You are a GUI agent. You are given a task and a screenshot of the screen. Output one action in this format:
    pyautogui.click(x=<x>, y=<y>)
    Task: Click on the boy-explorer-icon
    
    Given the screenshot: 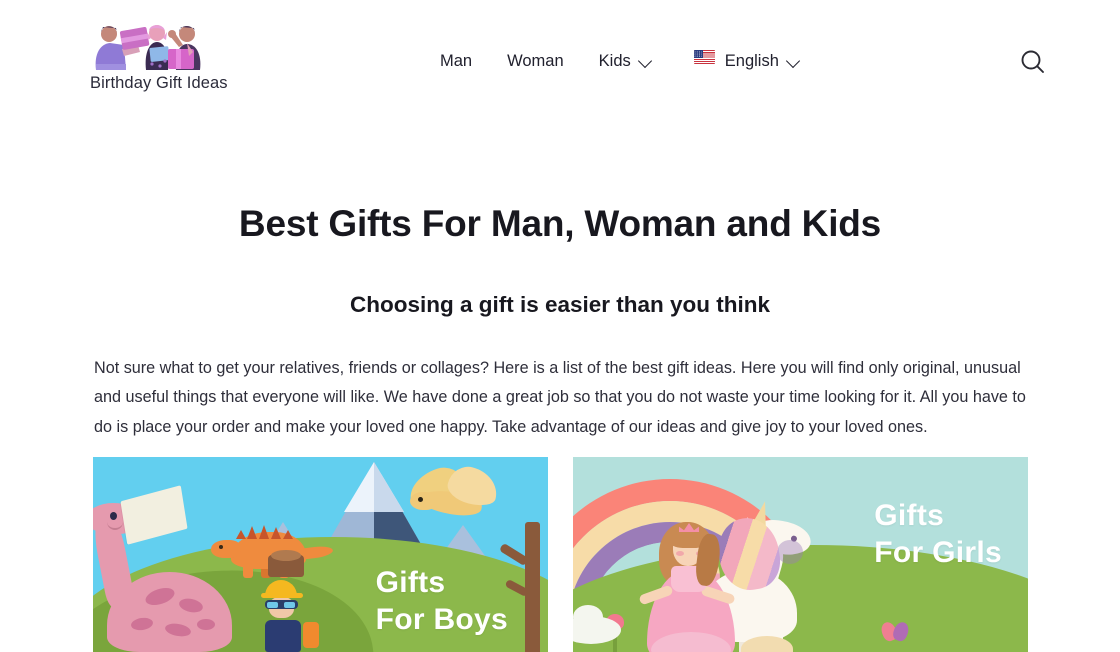 What is the action you would take?
    pyautogui.click(x=287, y=616)
    